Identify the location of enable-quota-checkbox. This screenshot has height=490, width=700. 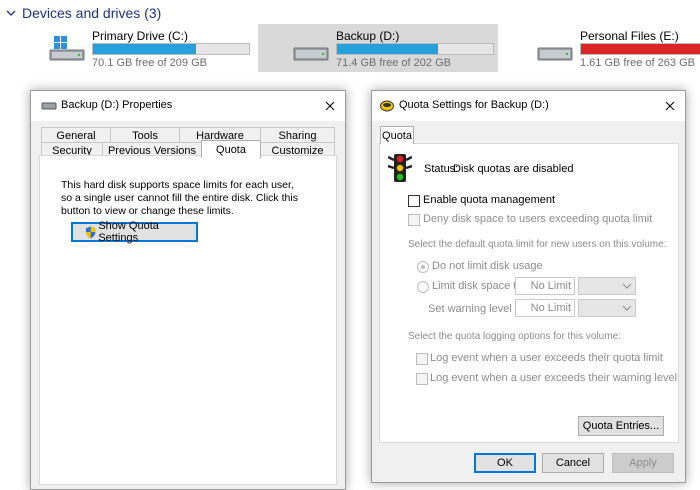
(414, 201).